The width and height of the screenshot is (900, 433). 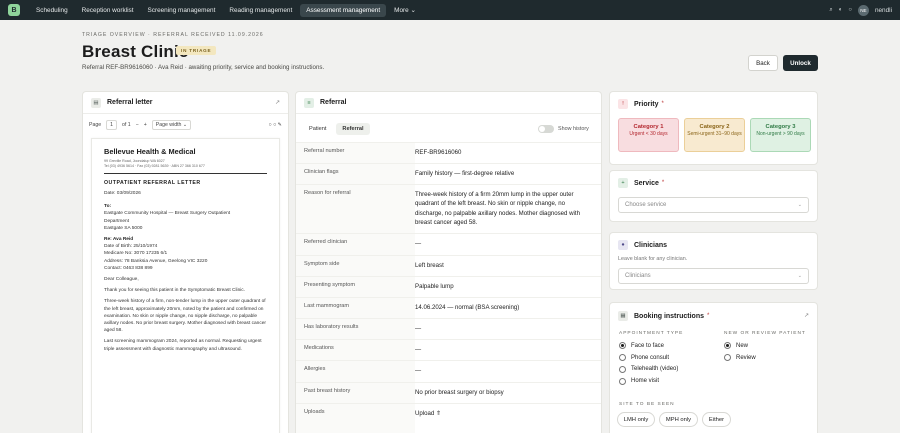 What do you see at coordinates (123, 228) in the screenshot?
I see `to-line: Eastgate SA 5000` at bounding box center [123, 228].